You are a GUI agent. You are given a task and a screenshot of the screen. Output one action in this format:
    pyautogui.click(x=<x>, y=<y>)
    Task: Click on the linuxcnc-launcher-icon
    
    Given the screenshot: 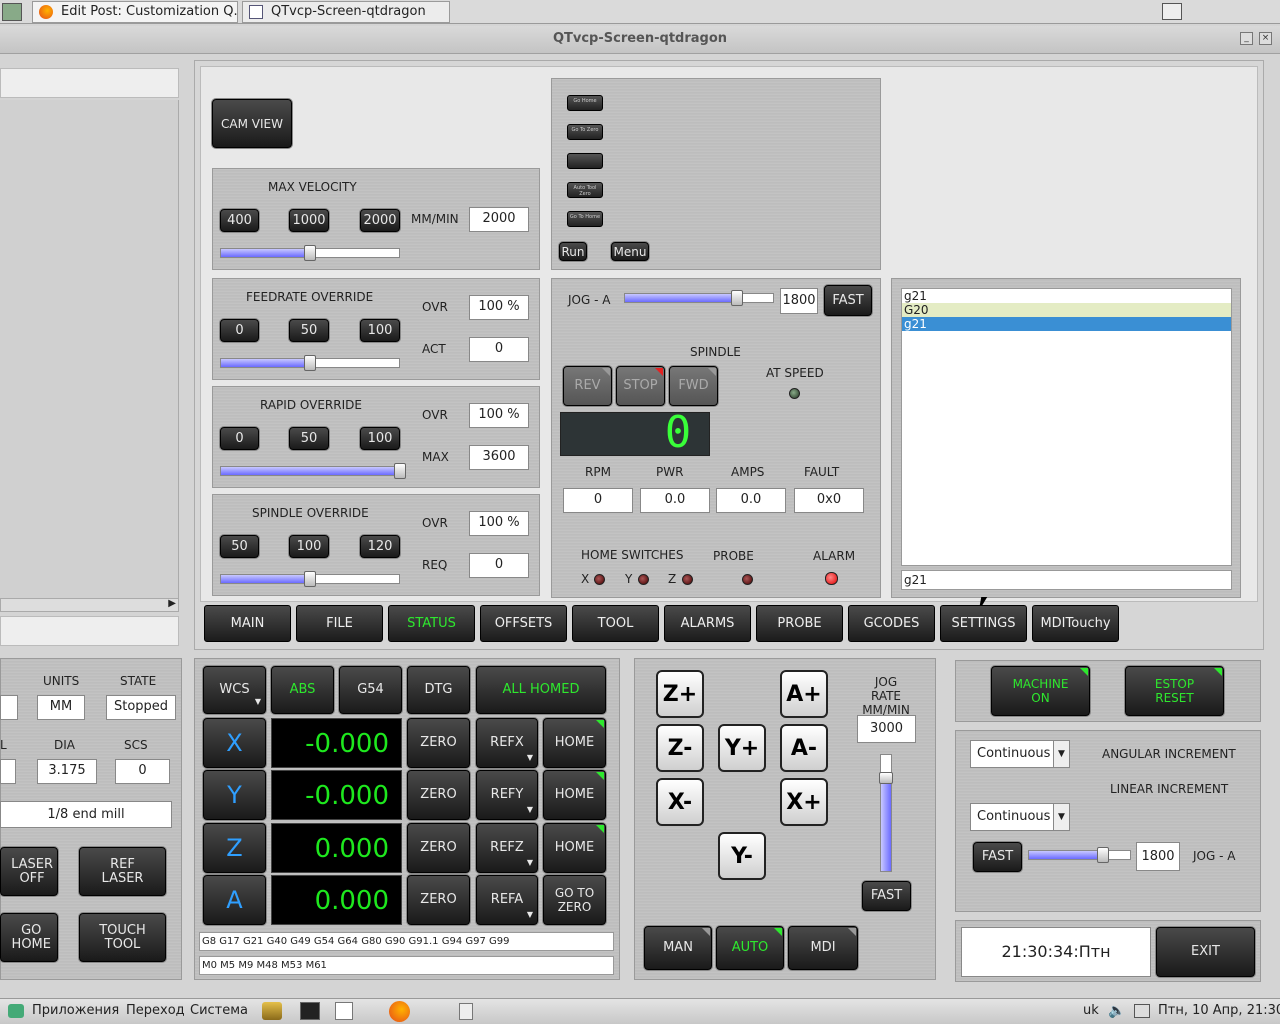 What is the action you would take?
    pyautogui.click(x=272, y=1011)
    